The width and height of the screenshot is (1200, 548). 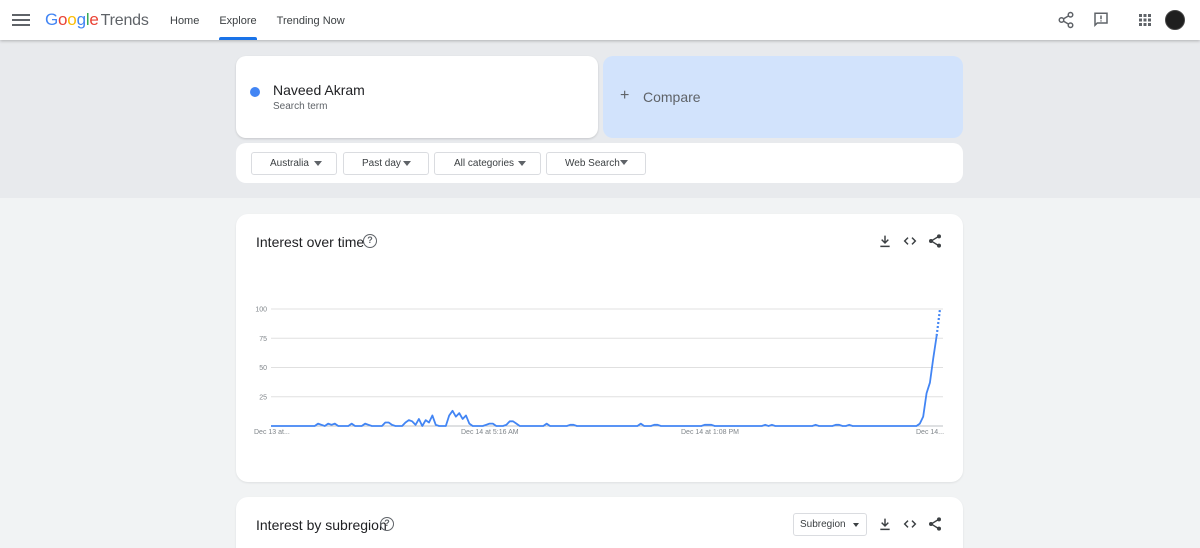 What do you see at coordinates (885, 524) in the screenshot?
I see `download-icon` at bounding box center [885, 524].